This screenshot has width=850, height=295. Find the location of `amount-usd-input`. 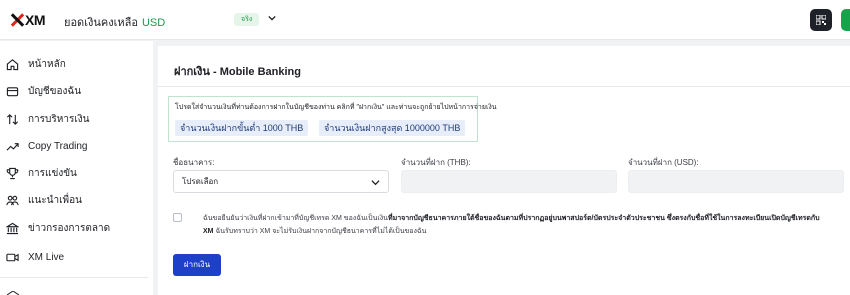

amount-usd-input is located at coordinates (736, 181).